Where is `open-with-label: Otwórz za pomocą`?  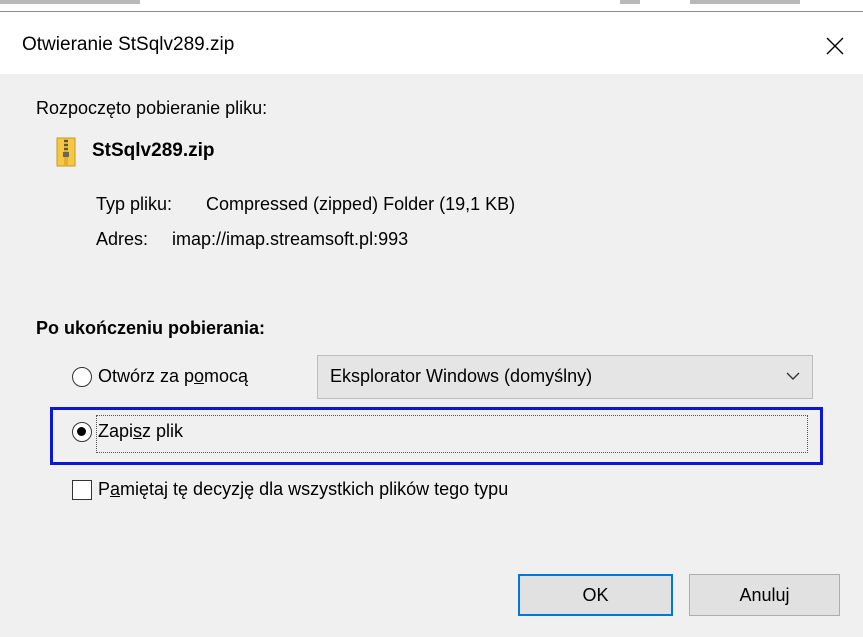
open-with-label: Otwórz za pomocą is located at coordinates (173, 376).